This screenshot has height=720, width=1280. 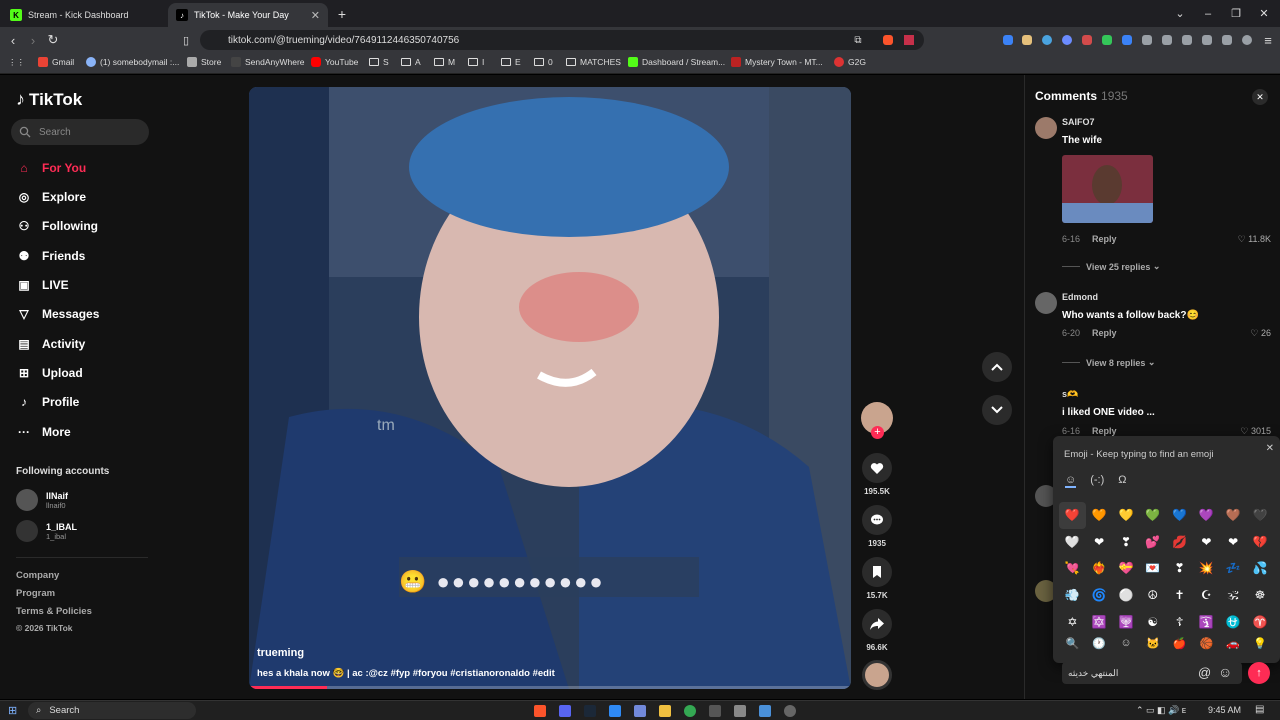 I want to click on emoji-icon: ☺, so click(x=1225, y=672).